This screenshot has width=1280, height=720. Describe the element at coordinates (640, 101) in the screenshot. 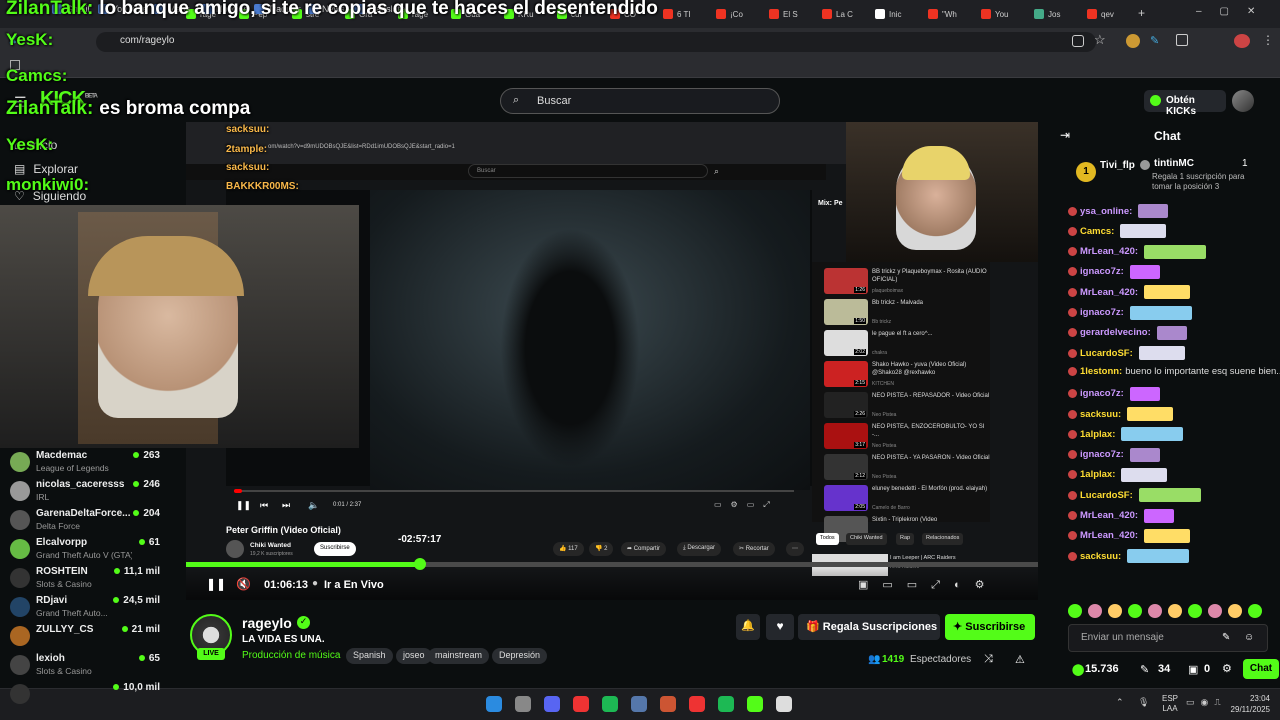

I see `search-input: ⌕ Buscar` at that location.